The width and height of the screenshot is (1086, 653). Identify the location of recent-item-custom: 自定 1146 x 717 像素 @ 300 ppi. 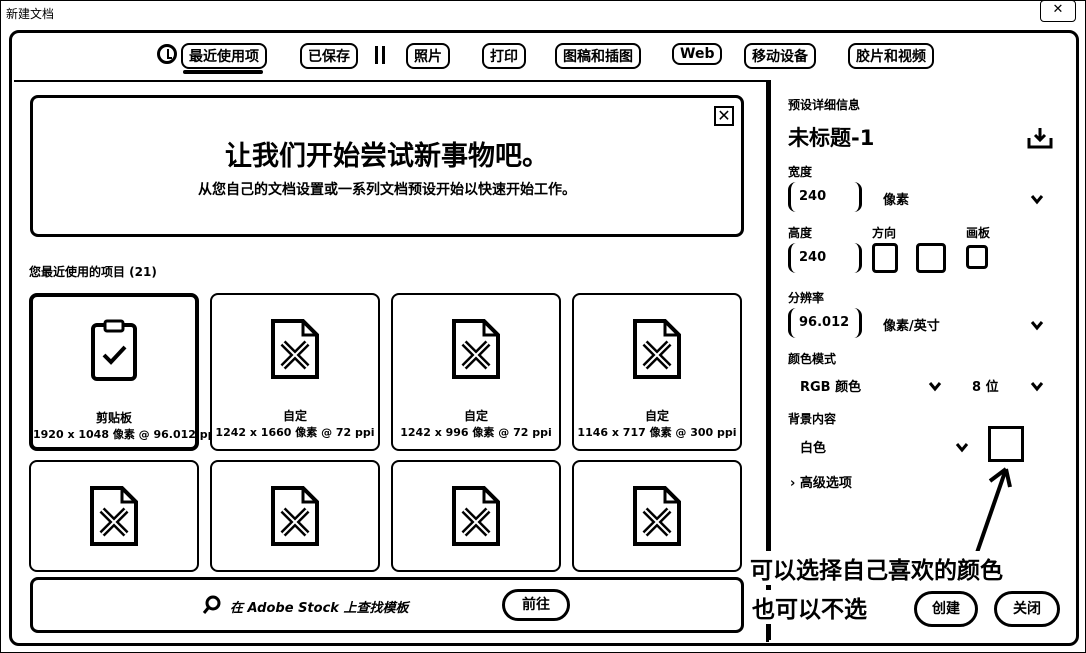
(657, 372).